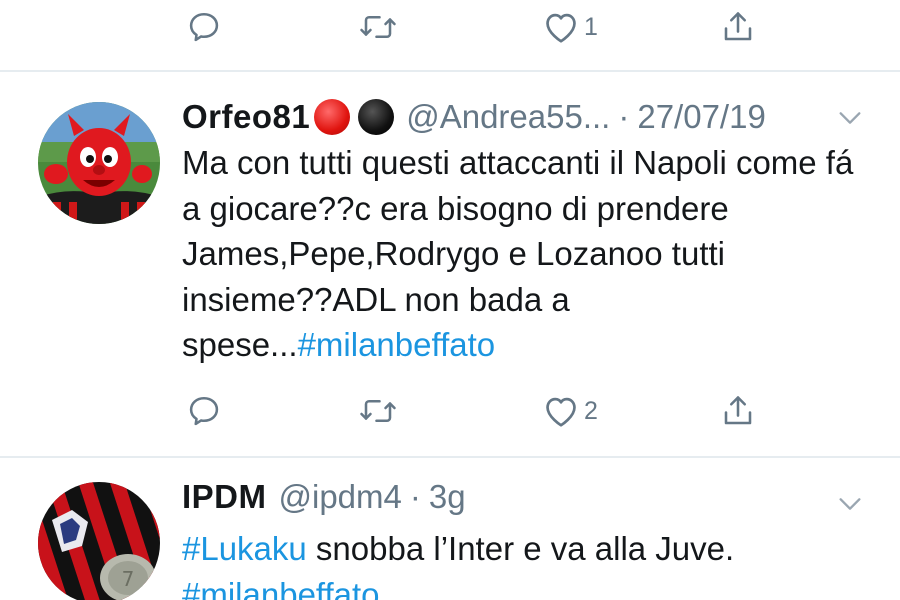 The width and height of the screenshot is (900, 600). I want to click on black-circle-emoji-icon, so click(376, 117).